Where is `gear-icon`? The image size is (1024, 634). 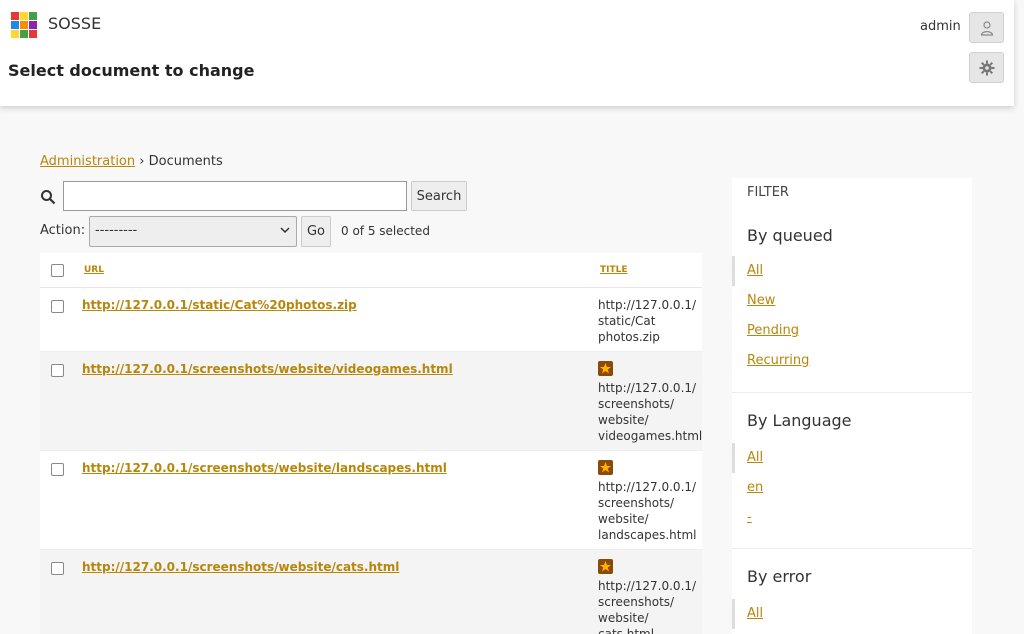 gear-icon is located at coordinates (986, 67).